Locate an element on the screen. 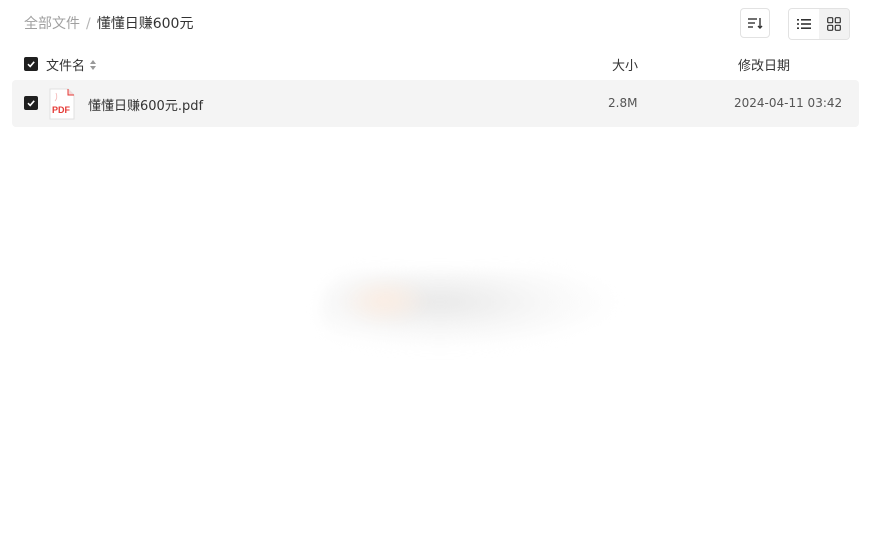 Image resolution: width=874 pixels, height=538 pixels. column-header-size: 大小 is located at coordinates (625, 64).